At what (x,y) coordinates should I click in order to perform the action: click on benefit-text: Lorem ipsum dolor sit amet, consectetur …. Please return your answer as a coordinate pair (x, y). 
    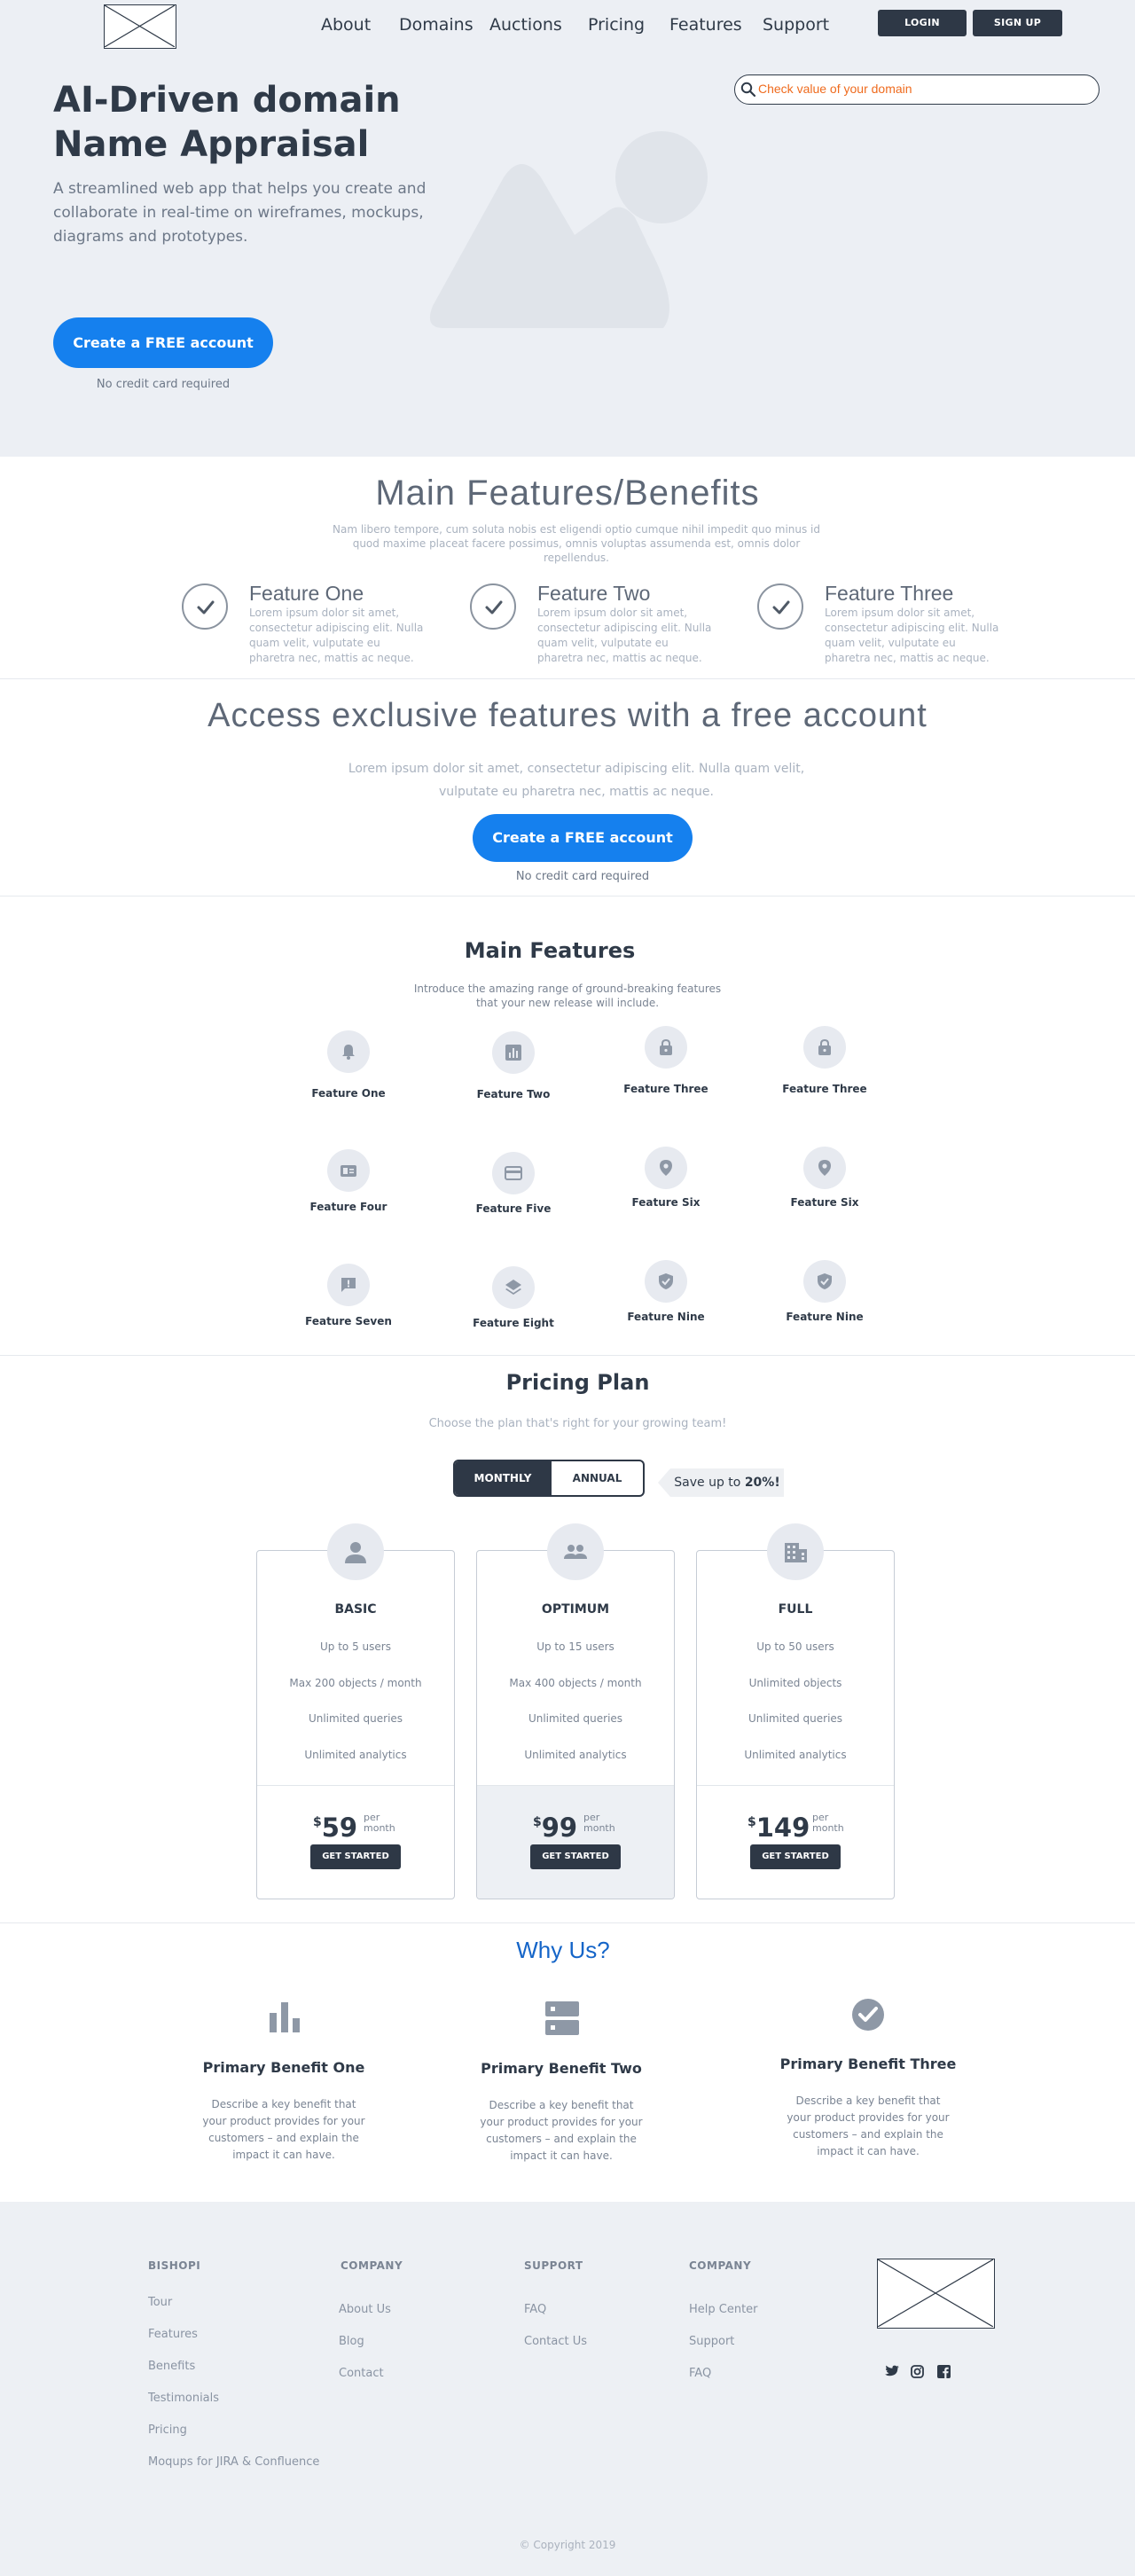
    Looking at the image, I should click on (625, 635).